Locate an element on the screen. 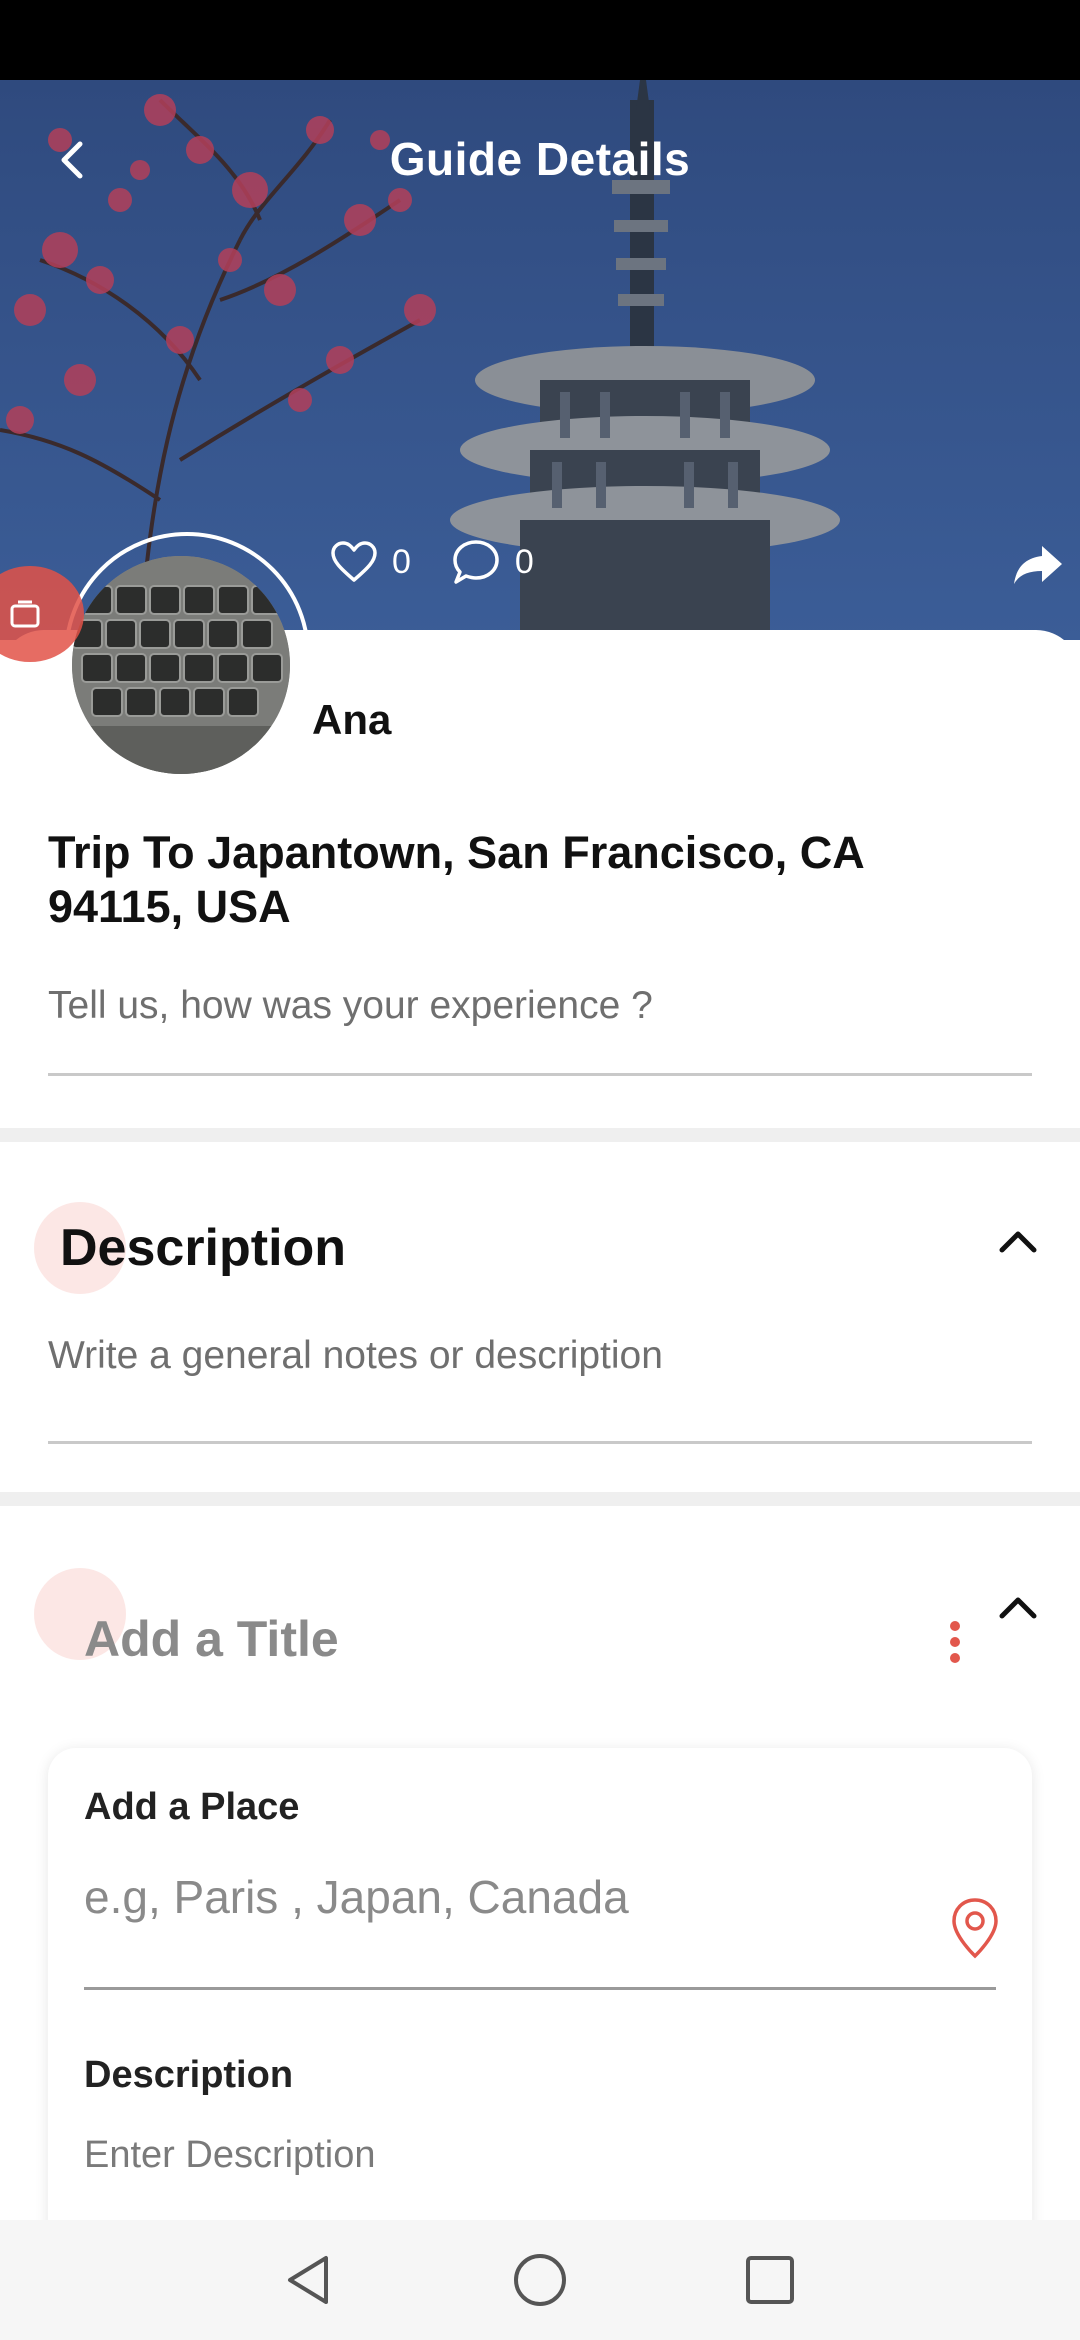 This screenshot has width=1080, height=2340. entry-description-label: Description is located at coordinates (189, 2075).